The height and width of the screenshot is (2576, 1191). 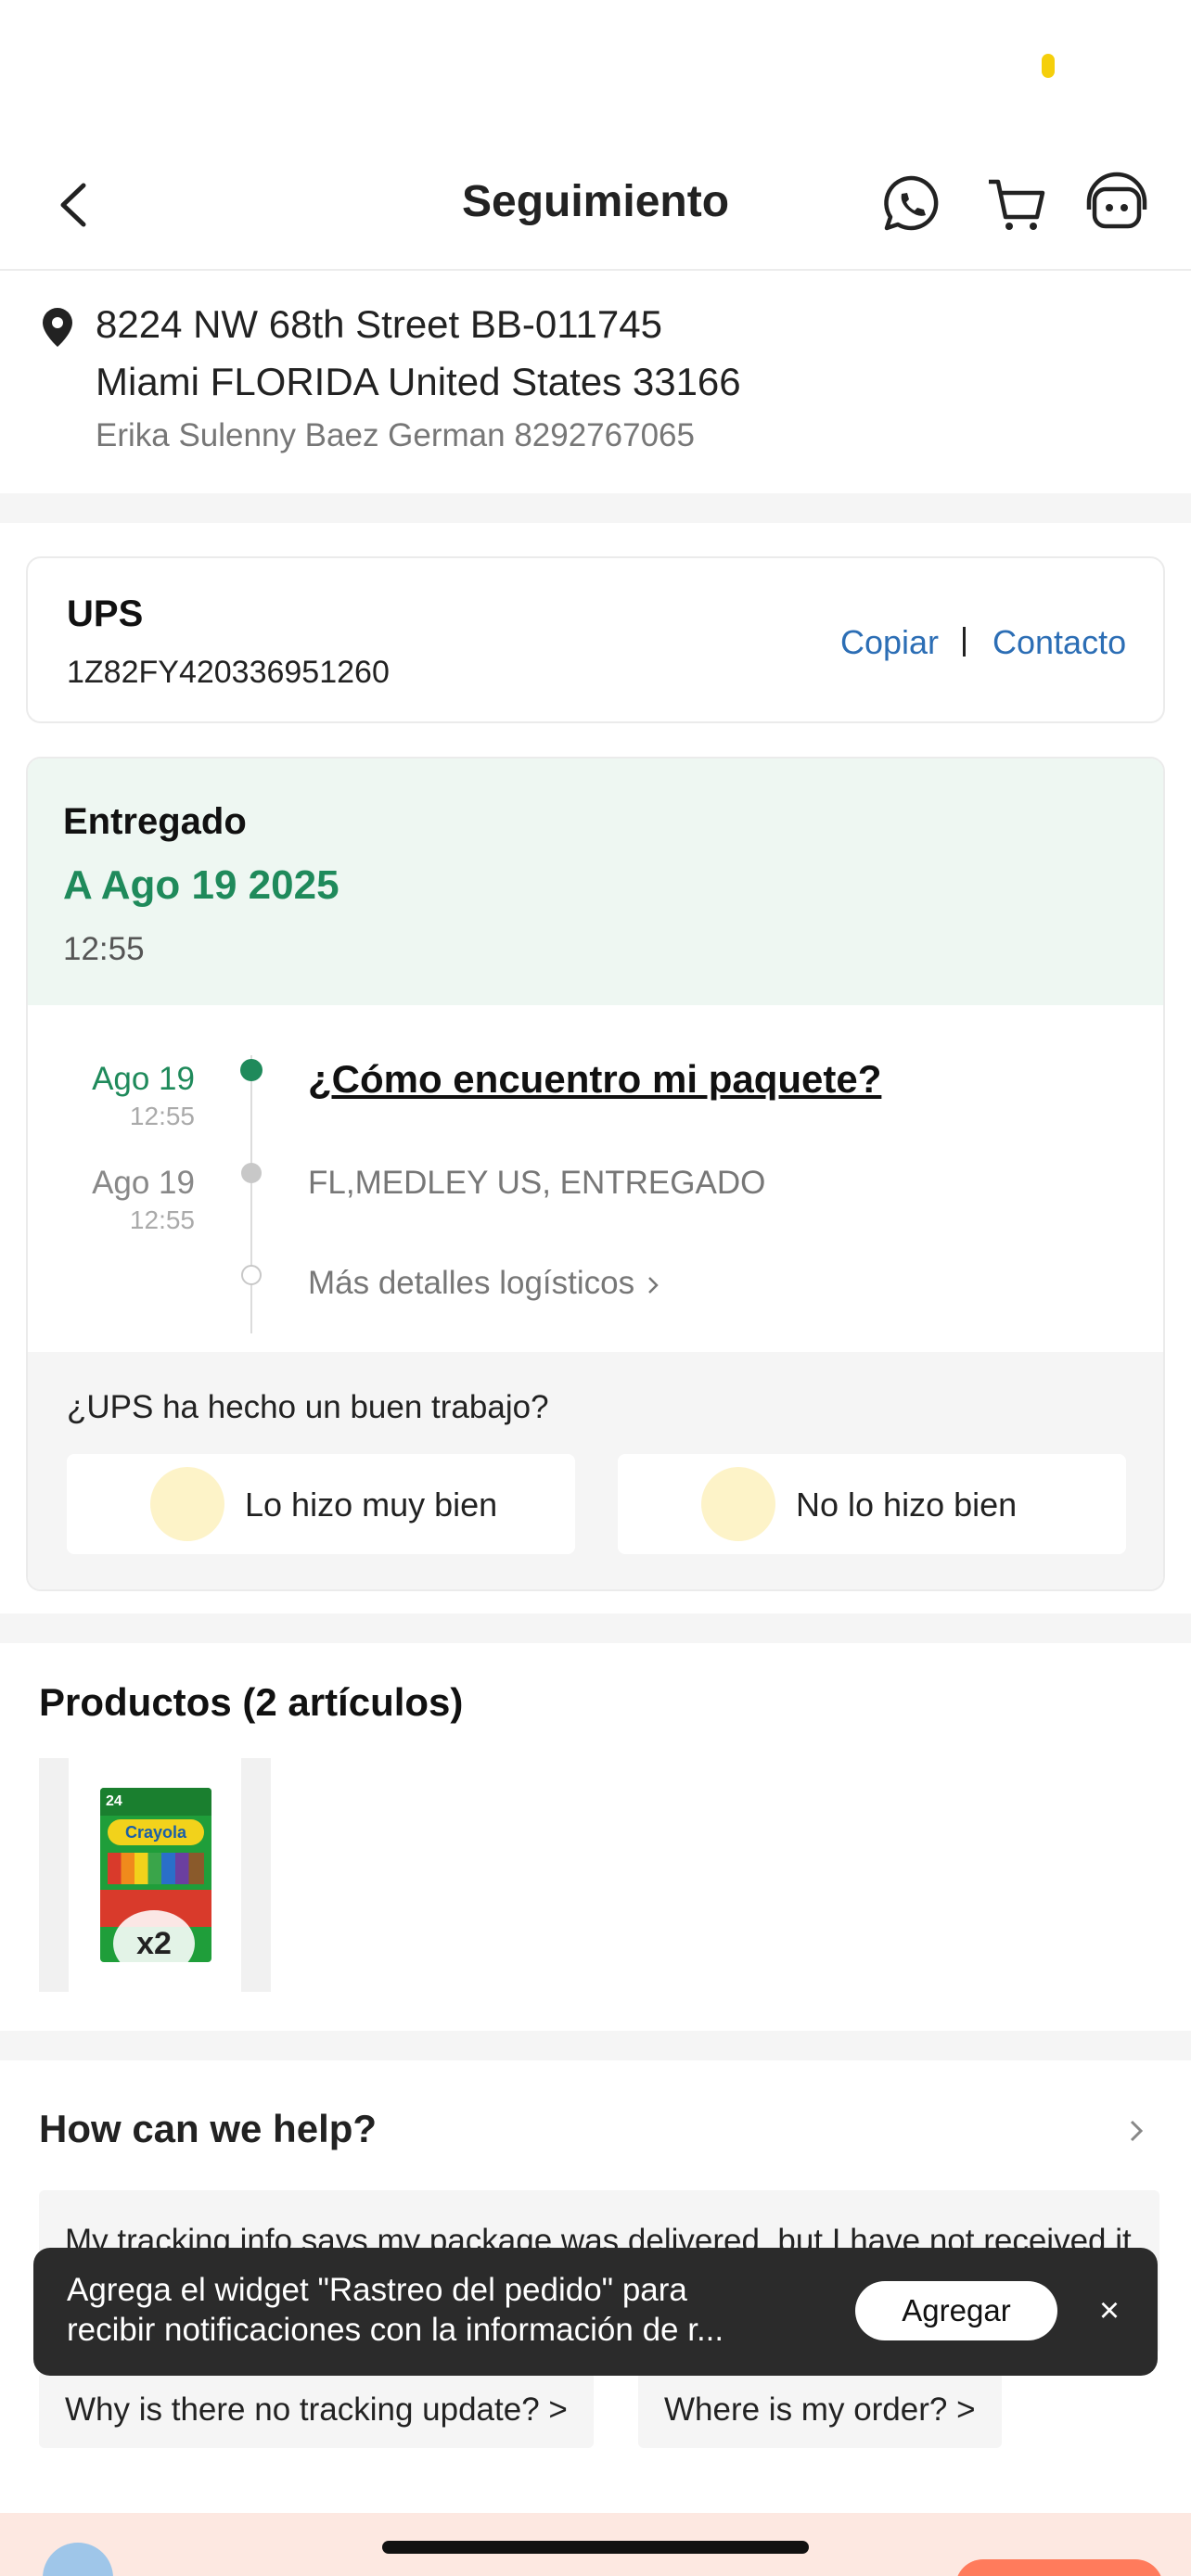 I want to click on more-logistics-link: Más detalles logísticos, so click(x=485, y=1283).